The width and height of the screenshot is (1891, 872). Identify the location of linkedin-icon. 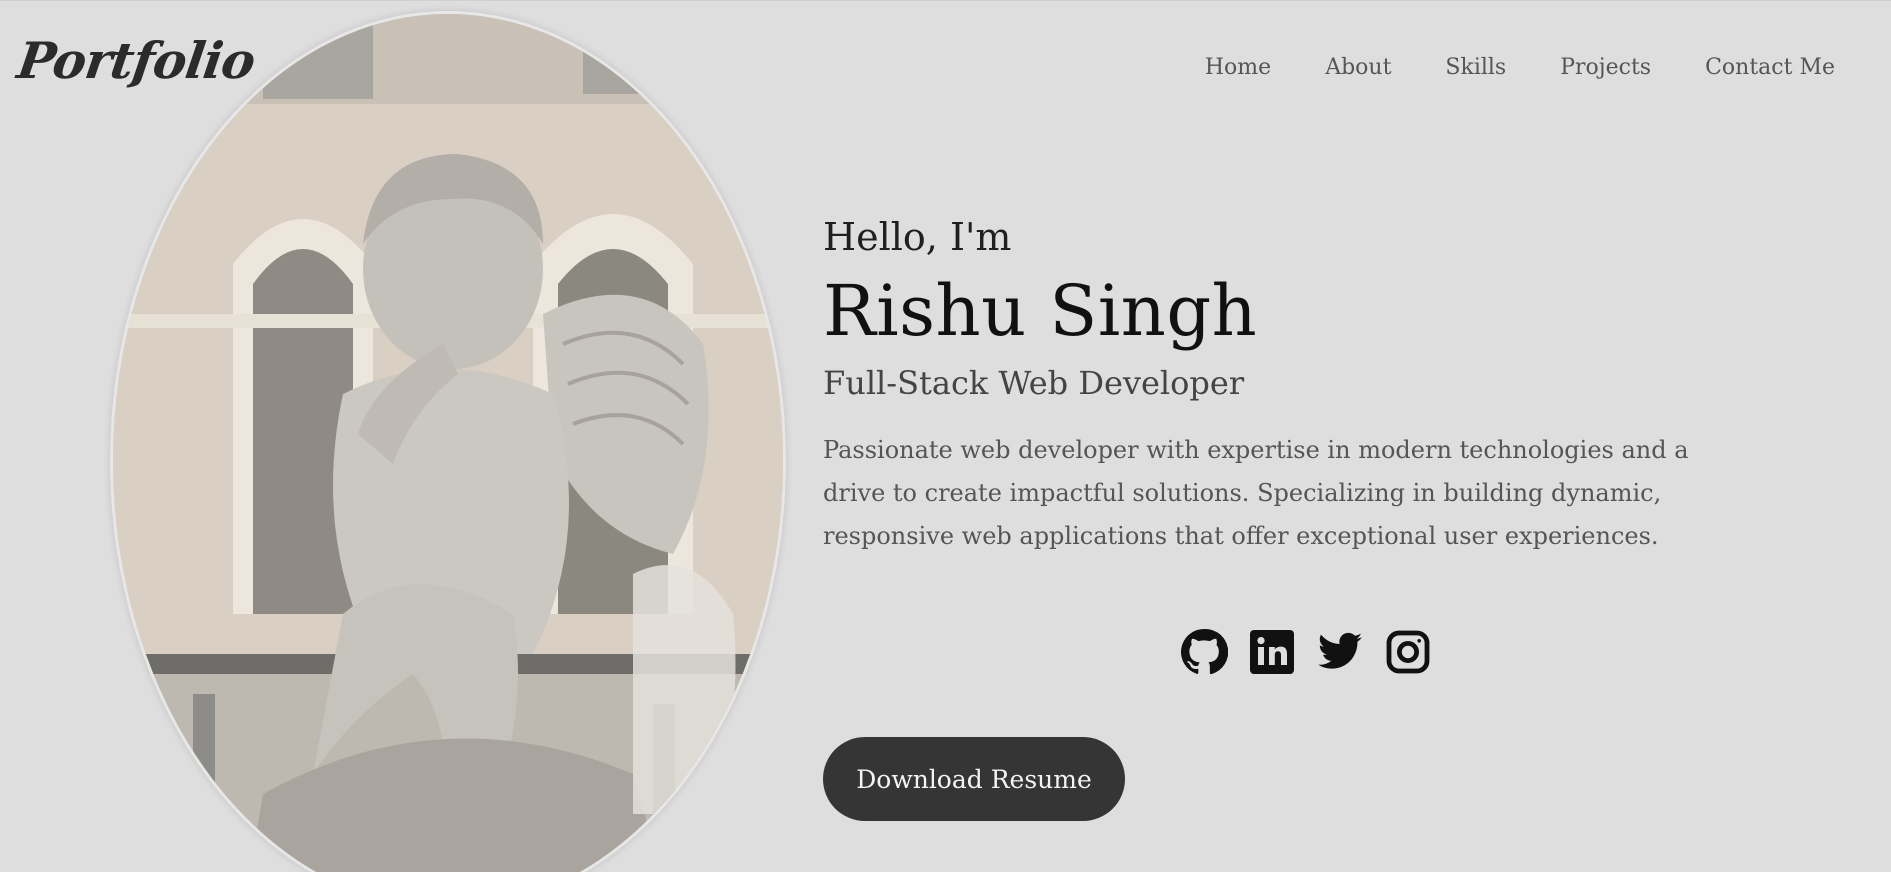
(1272, 652).